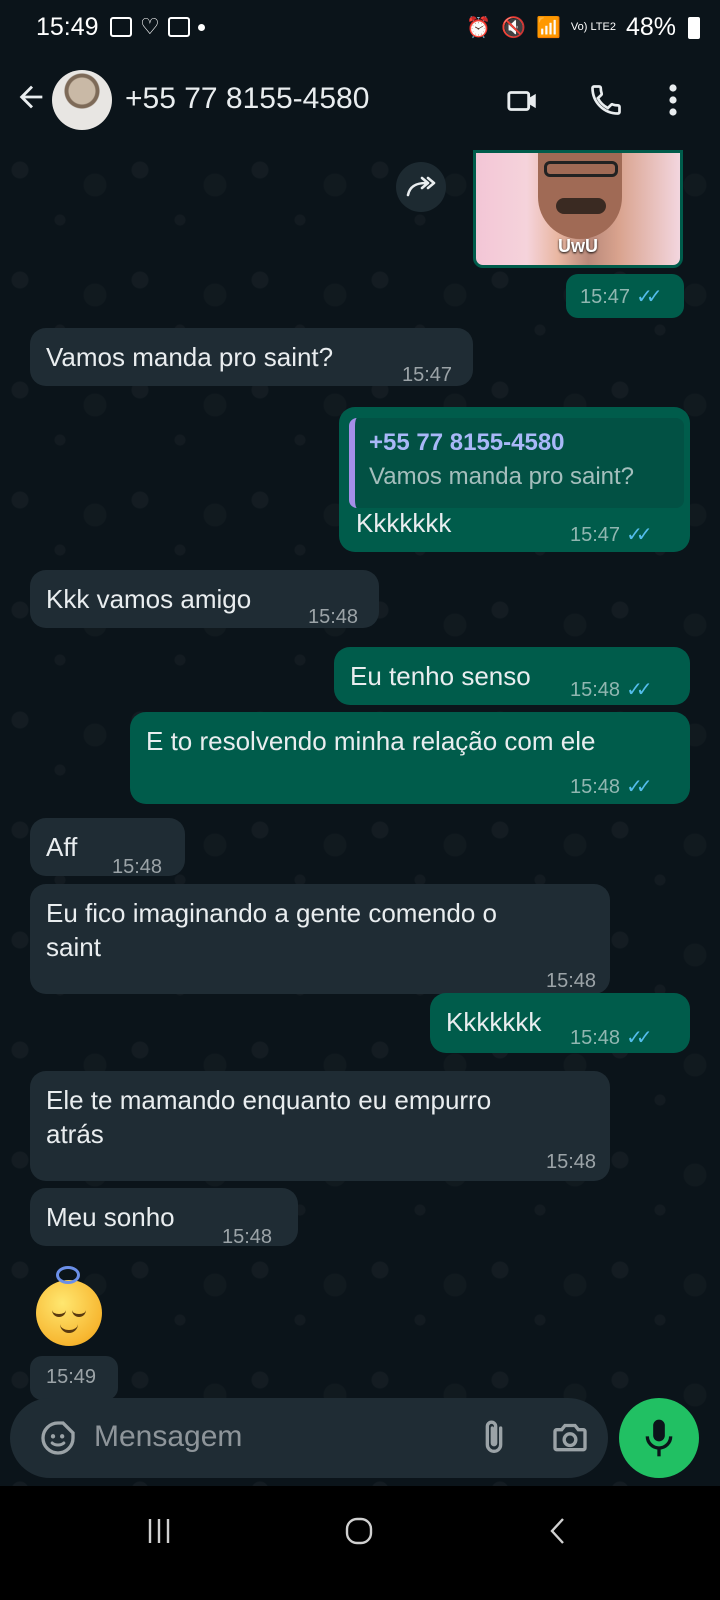  Describe the element at coordinates (69, 1328) in the screenshot. I see `emoji-mouth` at that location.